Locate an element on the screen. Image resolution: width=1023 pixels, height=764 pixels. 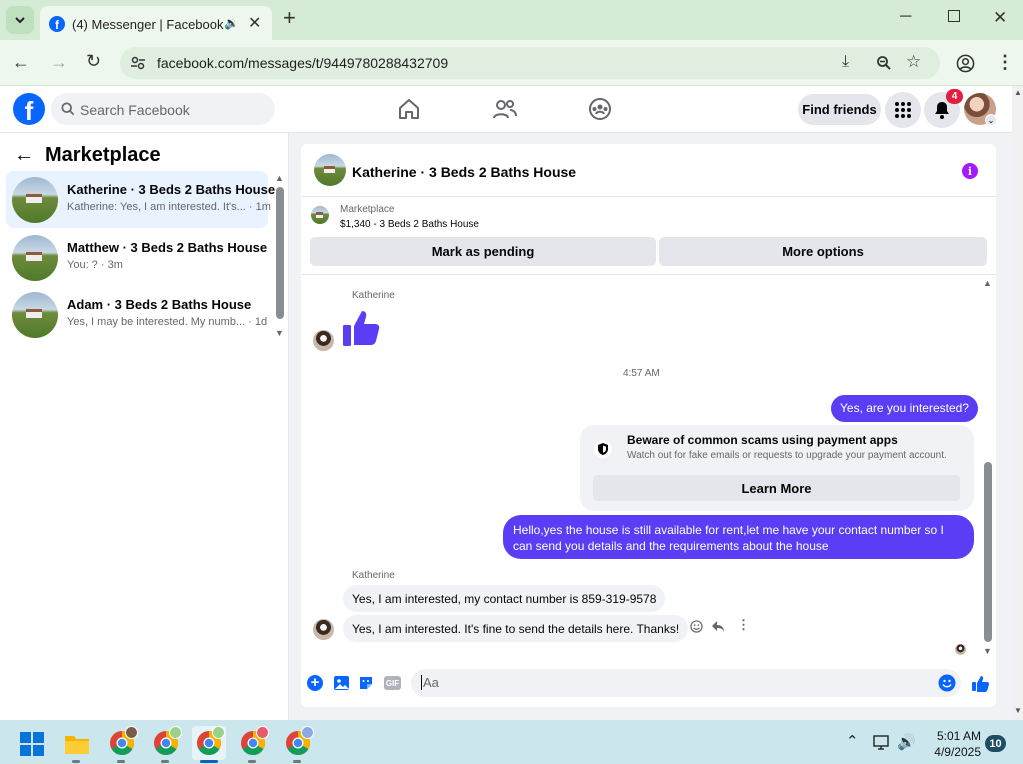
show-hidden-icons-chevron-icon: ⌃ is located at coordinates (852, 741).